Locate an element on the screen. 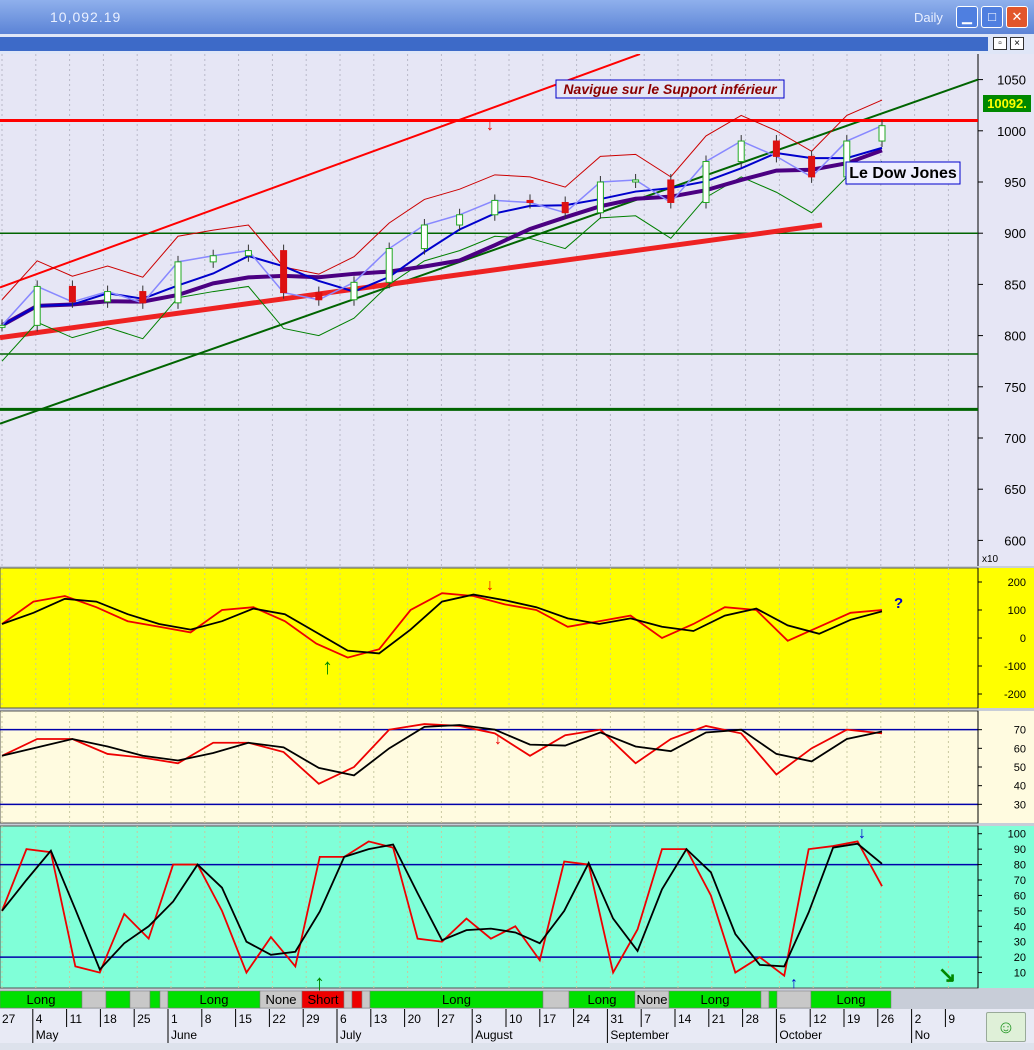 This screenshot has height=1050, width=1034. x-month-label: July is located at coordinates (350, 1035).